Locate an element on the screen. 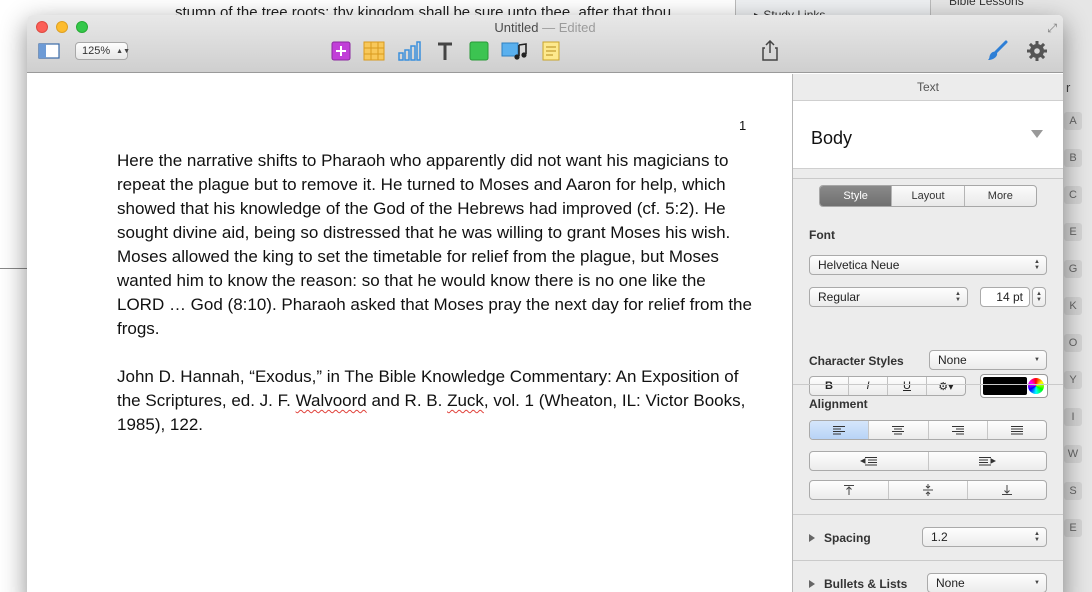 The width and height of the screenshot is (1092, 592). align-top-icon is located at coordinates (849, 490).